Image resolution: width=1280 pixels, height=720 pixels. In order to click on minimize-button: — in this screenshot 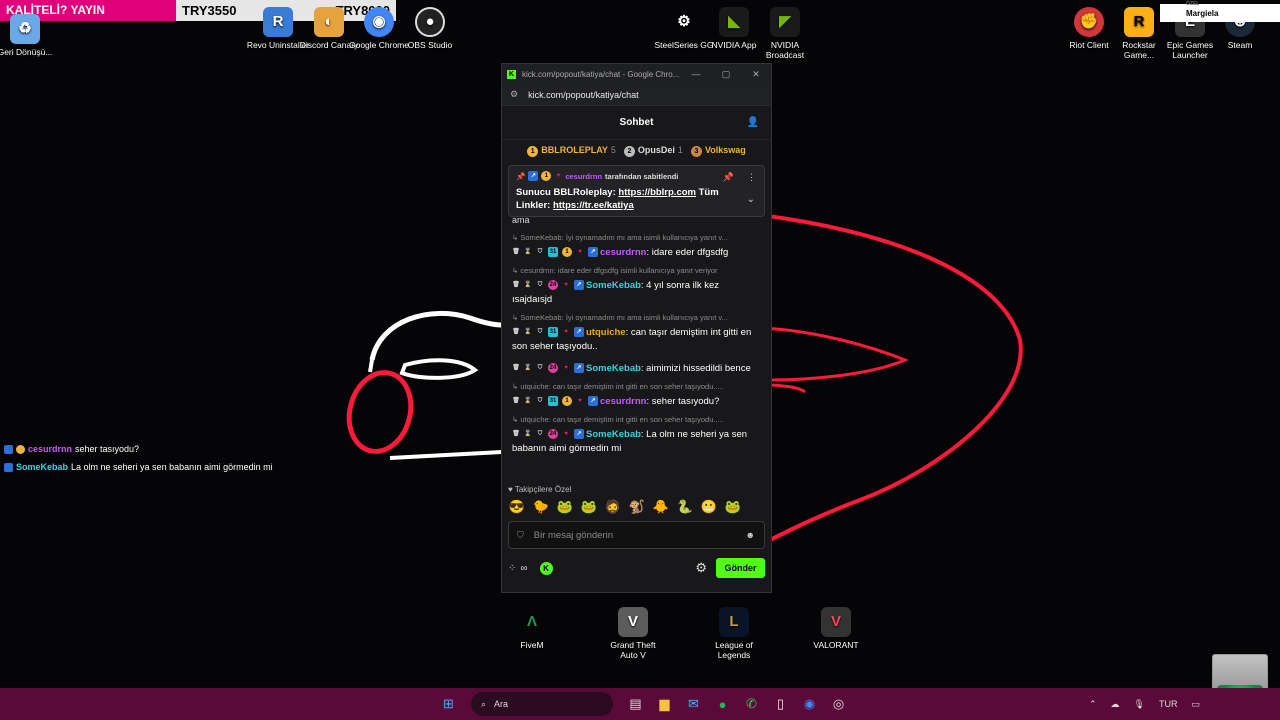, I will do `click(696, 74)`.